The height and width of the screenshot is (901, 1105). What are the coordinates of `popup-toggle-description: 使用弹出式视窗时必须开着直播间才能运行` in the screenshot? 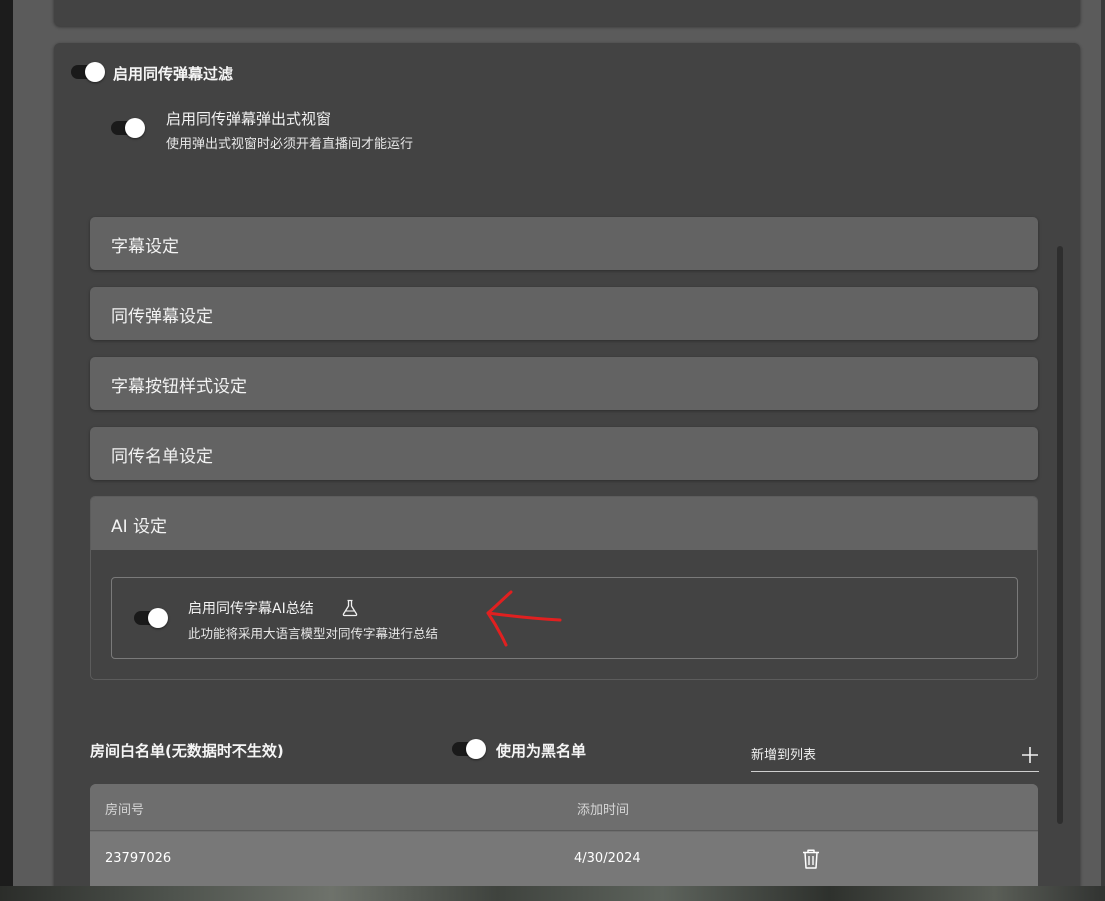 It's located at (290, 144).